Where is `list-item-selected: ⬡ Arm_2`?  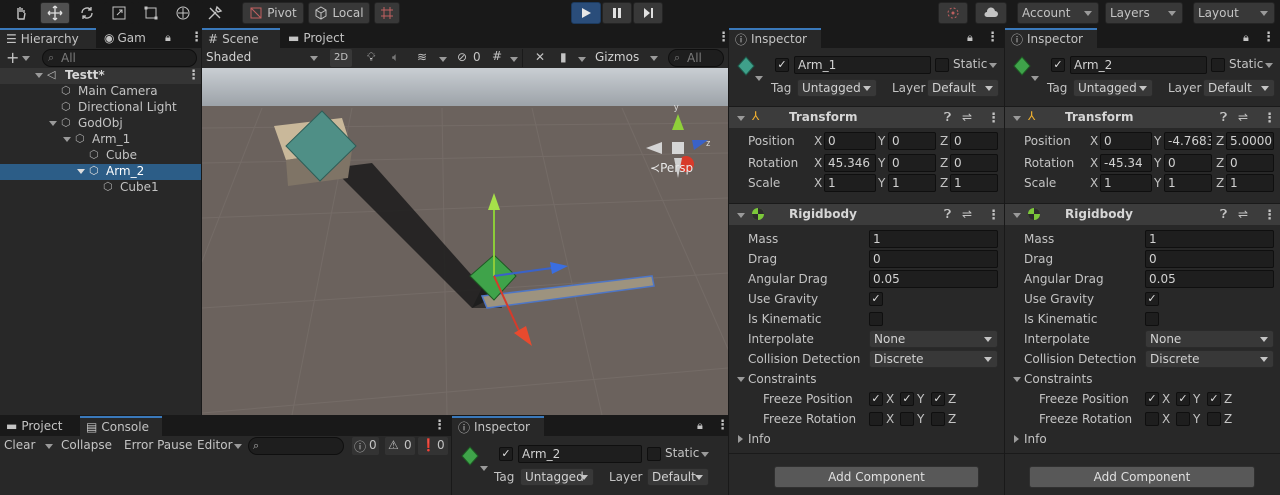 list-item-selected: ⬡ Arm_2 is located at coordinates (100, 172).